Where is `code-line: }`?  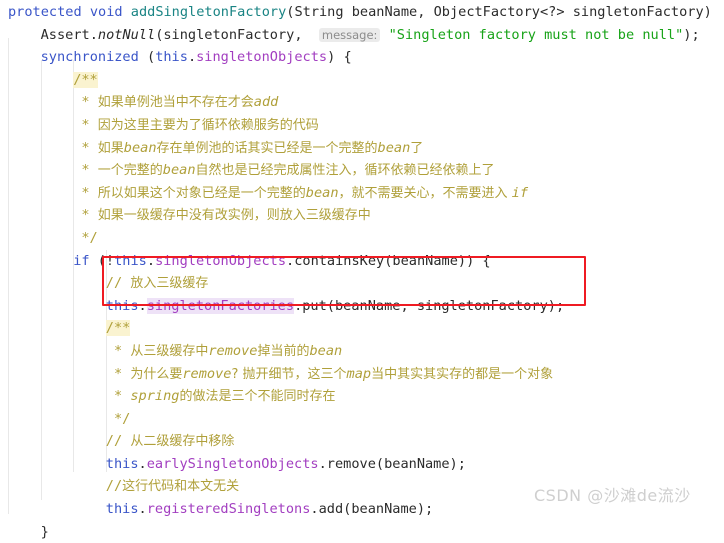
code-line: } is located at coordinates (362, 532).